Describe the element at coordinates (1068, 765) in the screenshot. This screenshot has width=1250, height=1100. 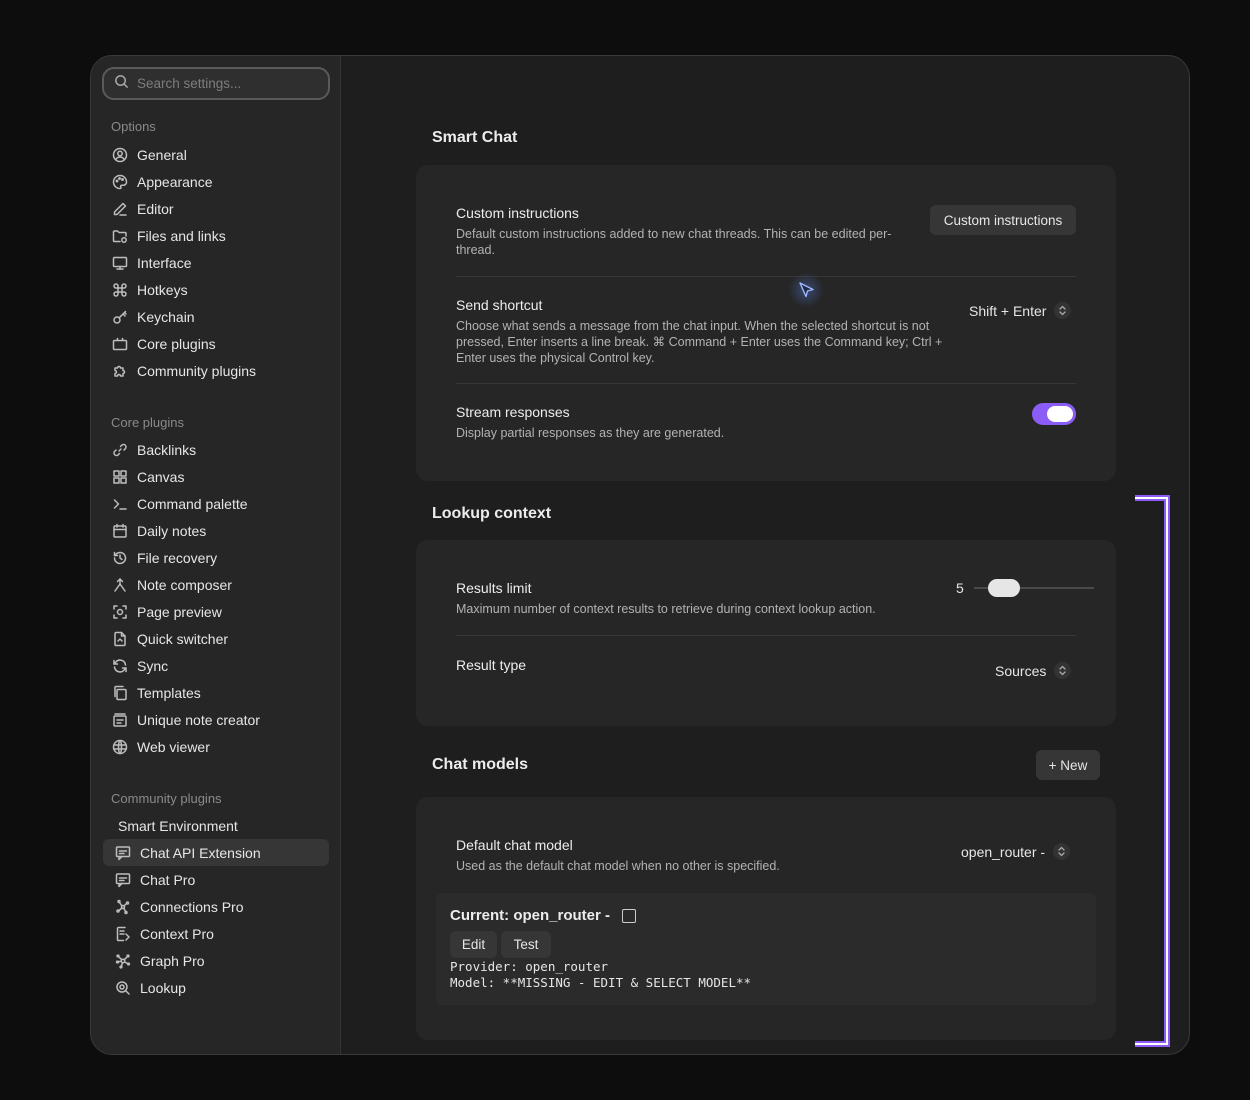
I see `new-model-button: + New` at that location.